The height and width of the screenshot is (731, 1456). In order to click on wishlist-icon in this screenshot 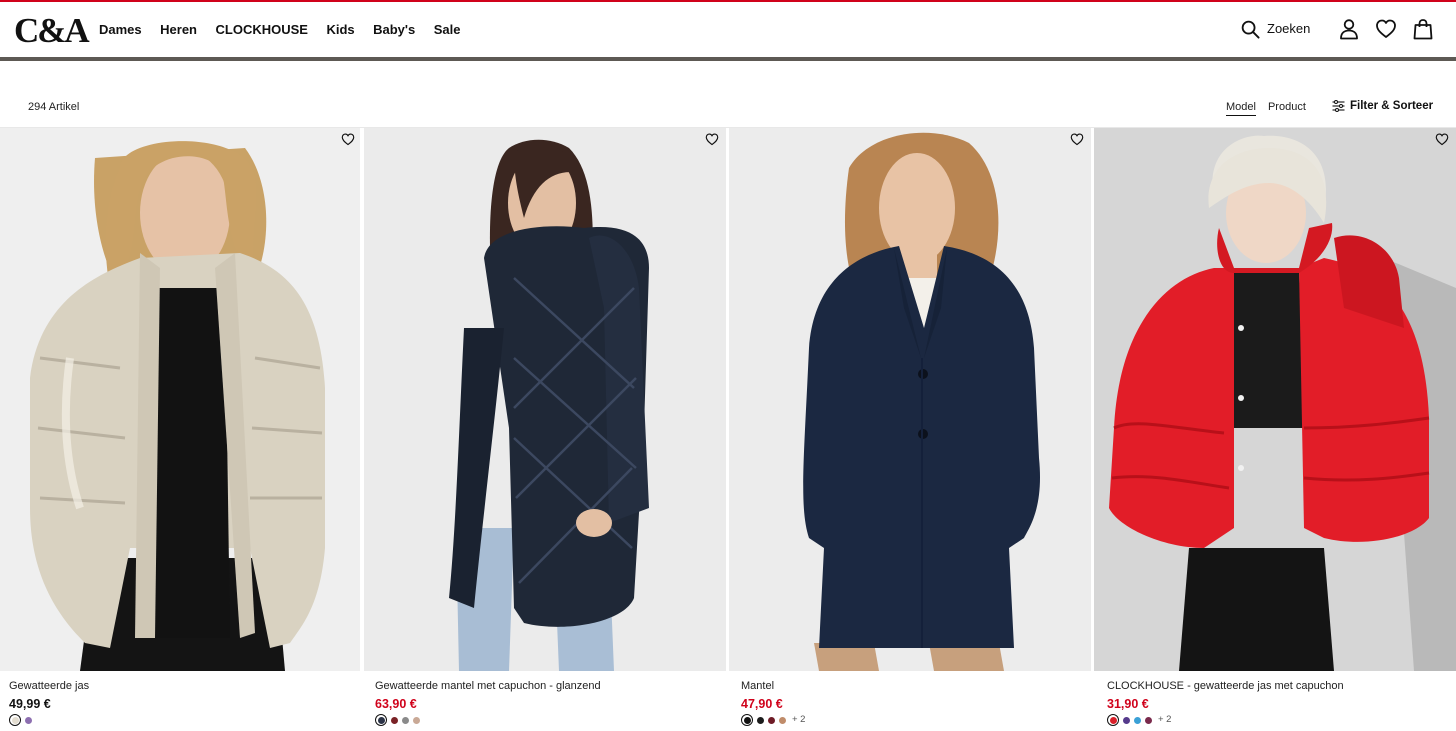, I will do `click(1386, 29)`.